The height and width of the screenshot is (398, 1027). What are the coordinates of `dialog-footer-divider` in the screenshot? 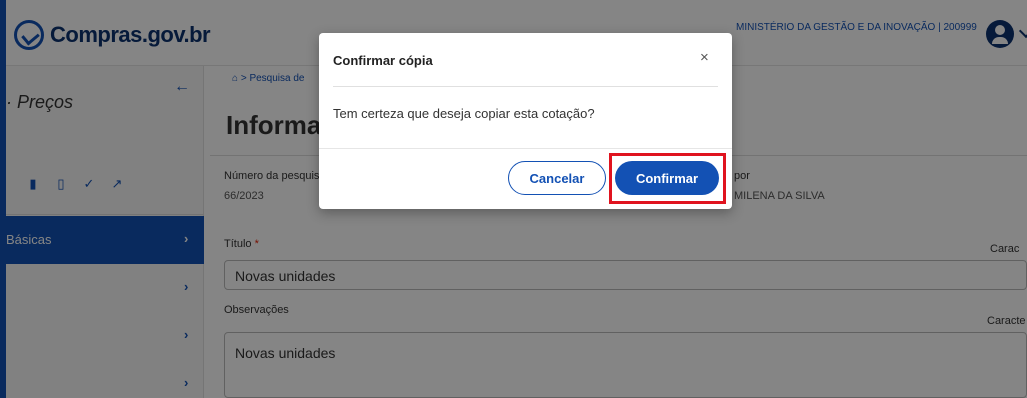 It's located at (525, 148).